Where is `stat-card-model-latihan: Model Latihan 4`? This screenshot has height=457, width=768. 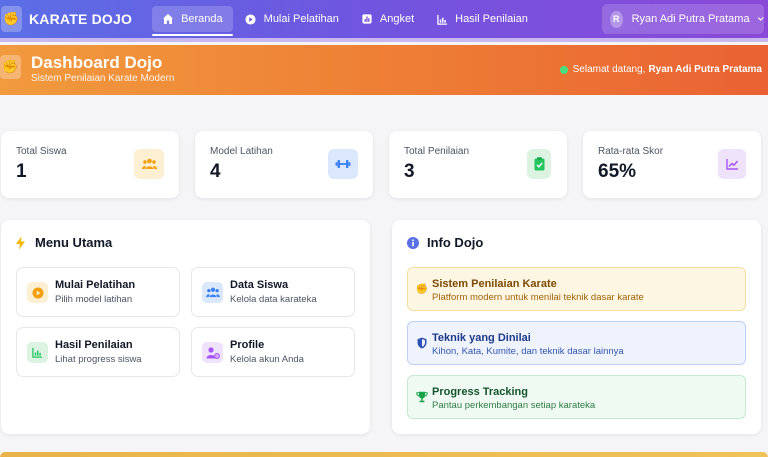
stat-card-model-latihan: Model Latihan 4 is located at coordinates (284, 164).